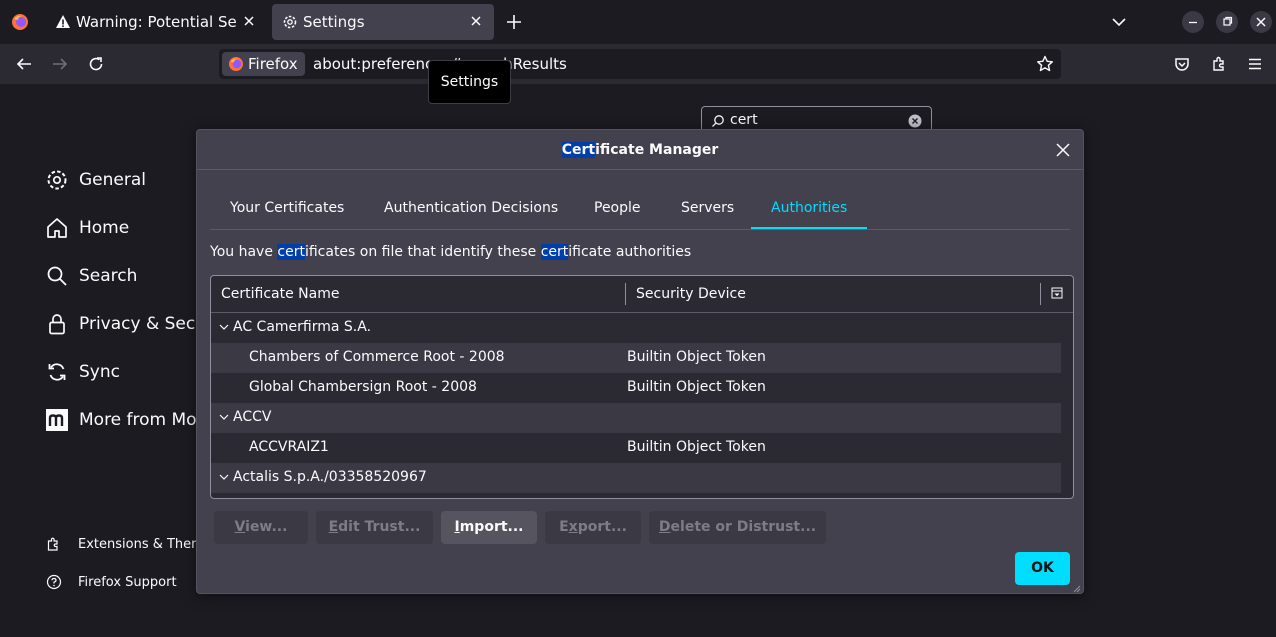 Image resolution: width=1276 pixels, height=637 pixels. I want to click on tree-header: Certificate Name Security Device, so click(642, 294).